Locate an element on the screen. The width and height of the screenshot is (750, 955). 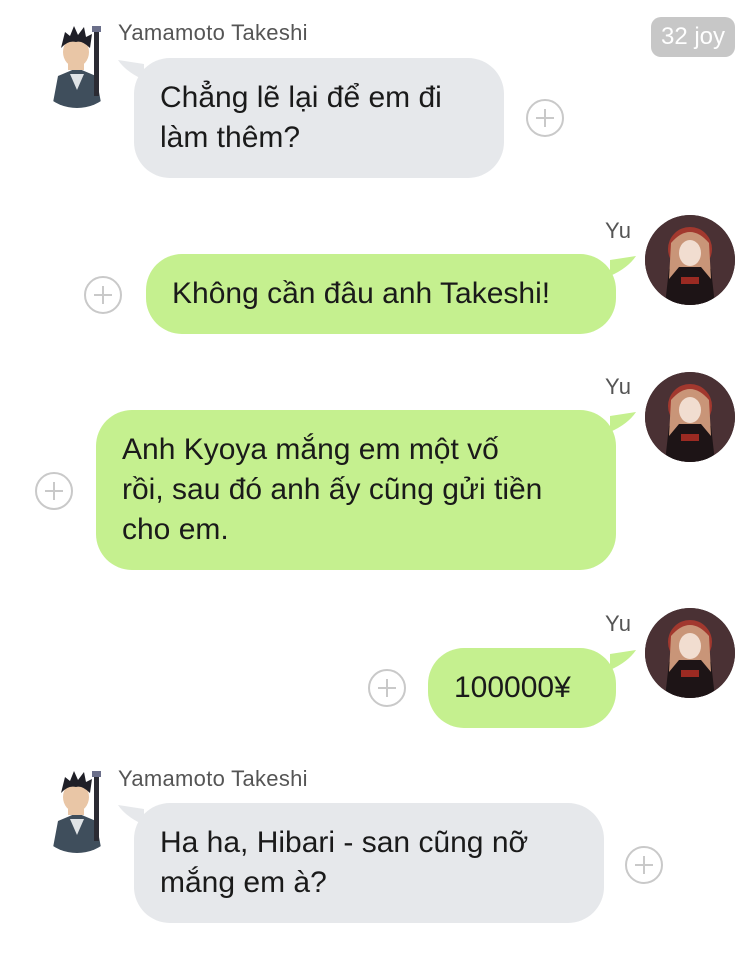
message-bubble: 100000¥ is located at coordinates (522, 688).